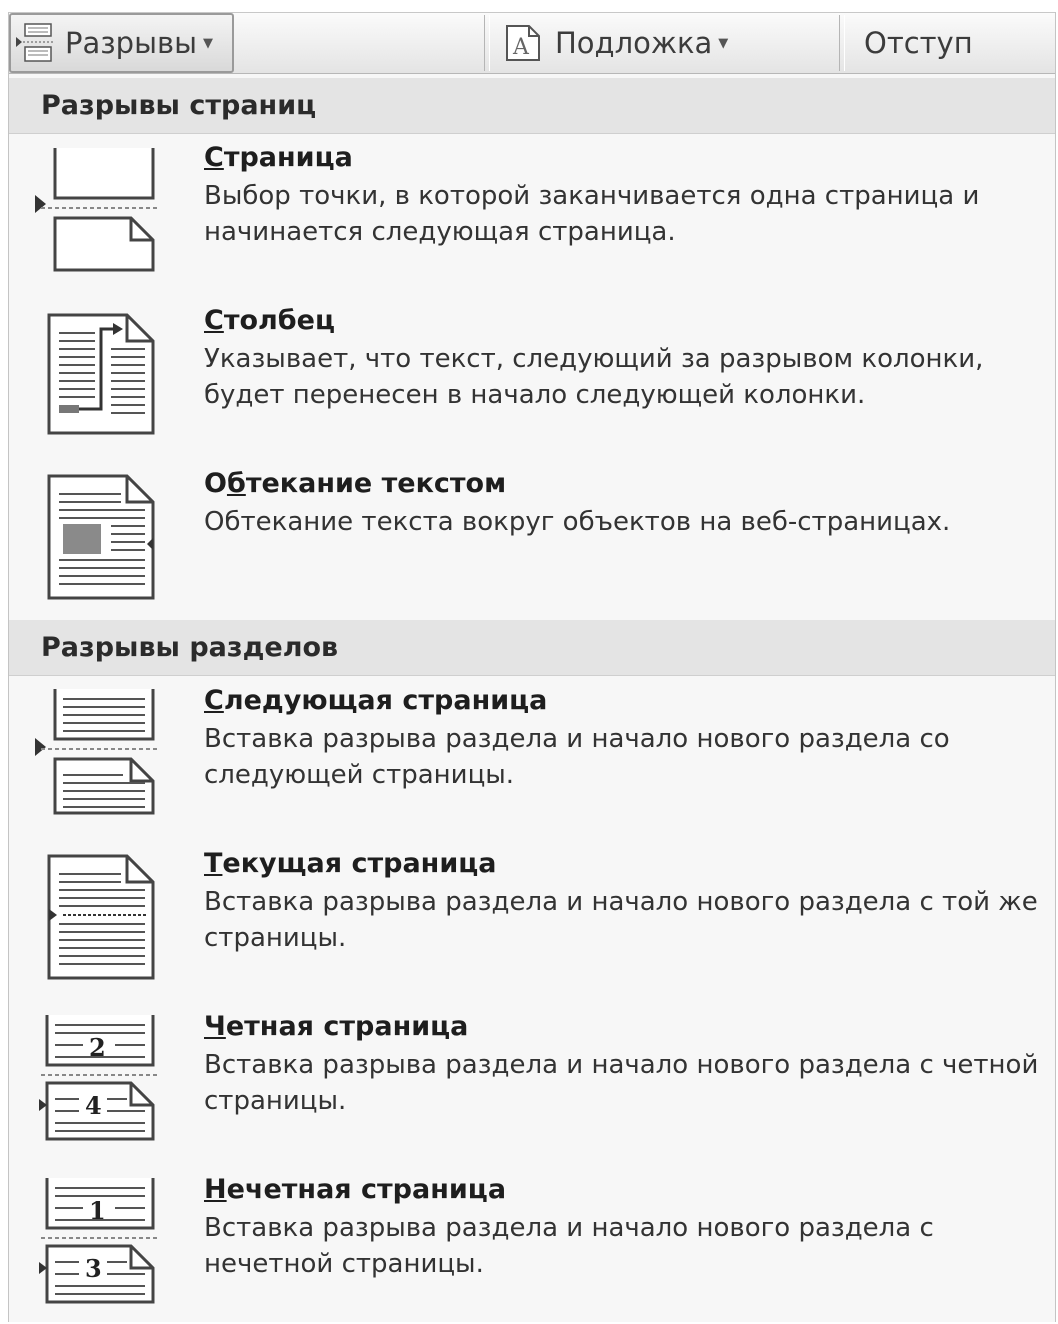 The height and width of the screenshot is (1324, 1058). I want to click on title-text: О, so click(215, 483).